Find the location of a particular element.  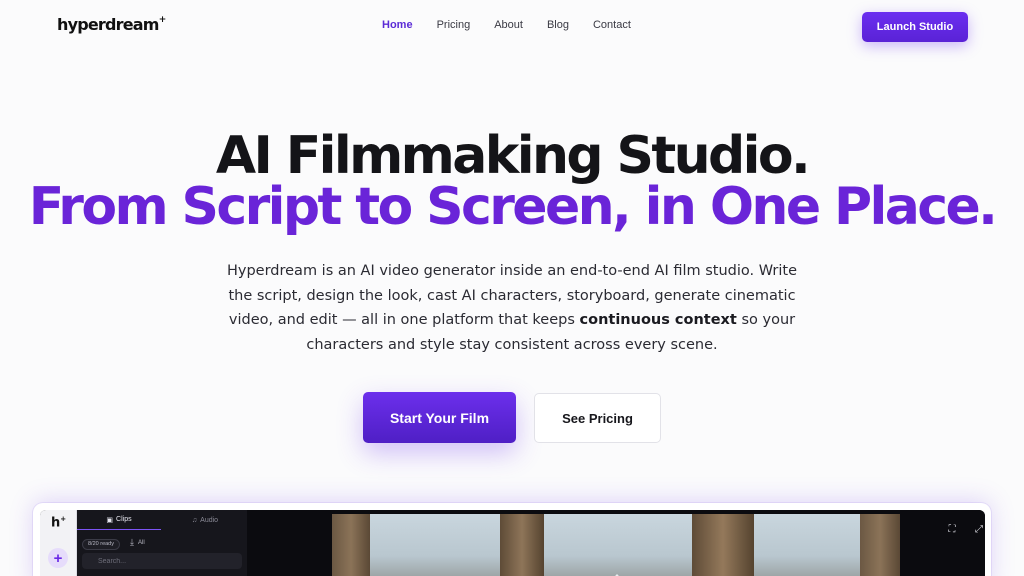

fullscreen-icon: ⛶ is located at coordinates (952, 529).